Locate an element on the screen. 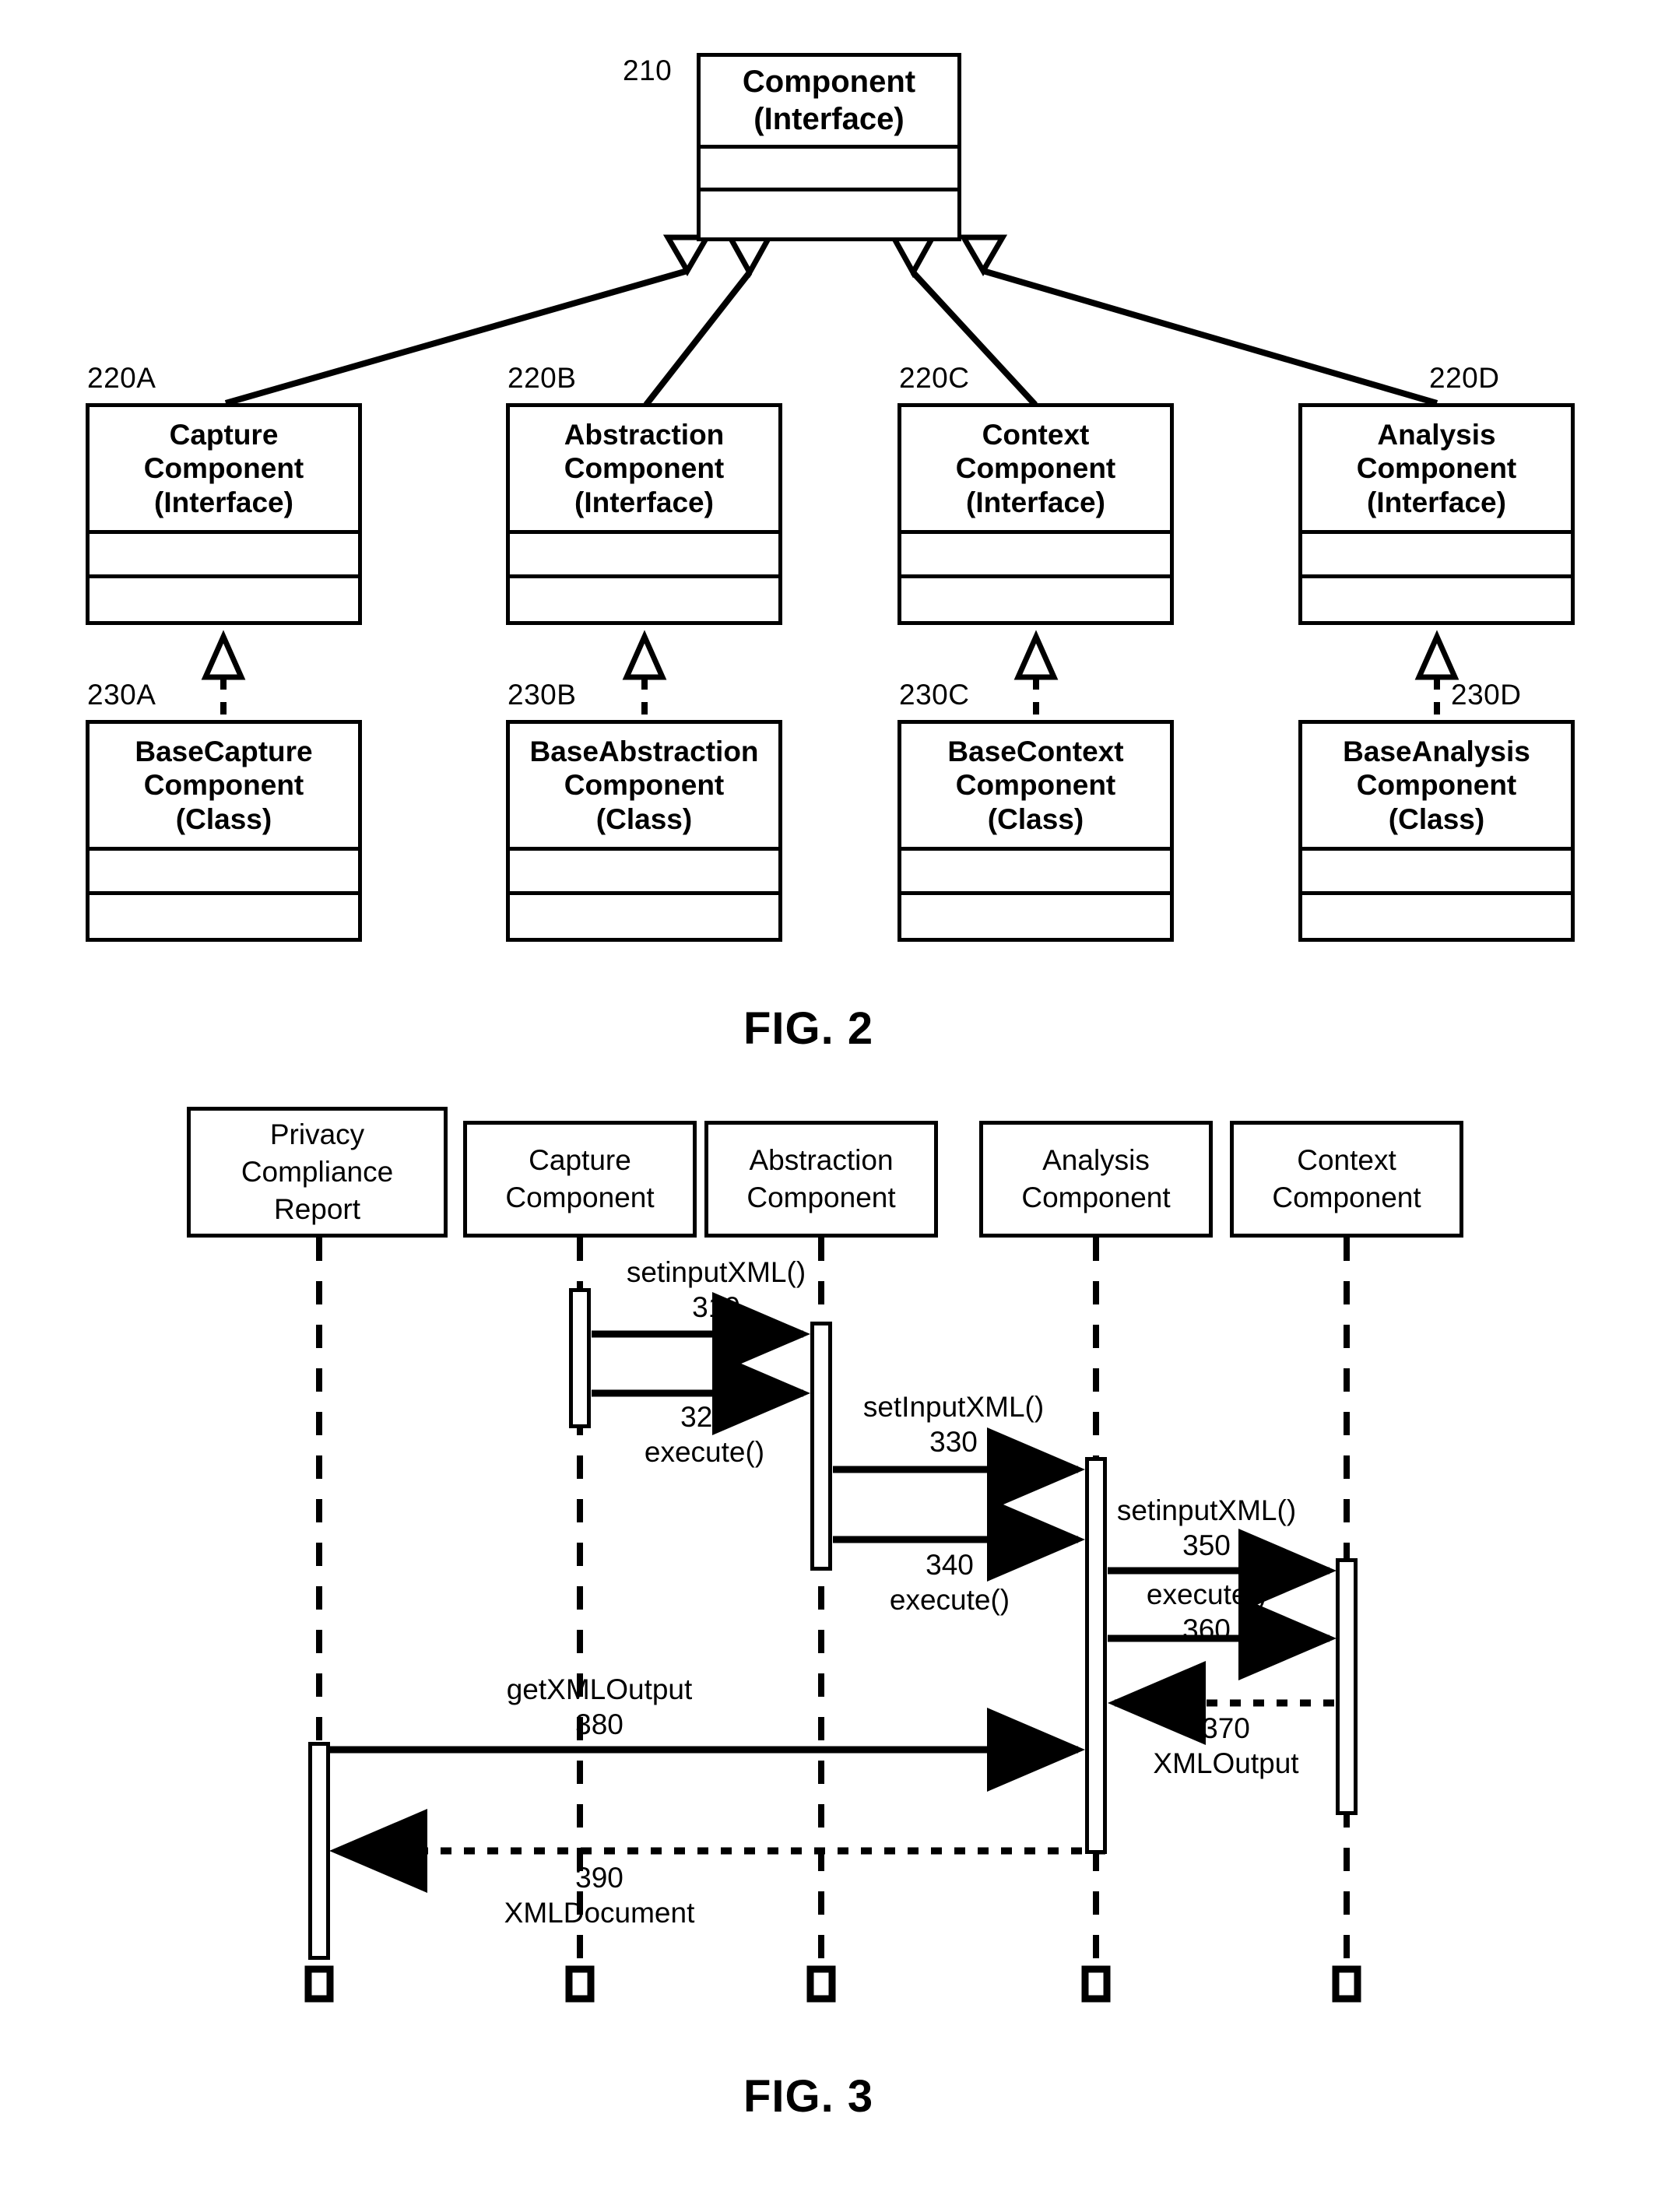 This screenshot has height=2212, width=1665. message-label-390: 390 XMLDocument is located at coordinates (599, 1895).